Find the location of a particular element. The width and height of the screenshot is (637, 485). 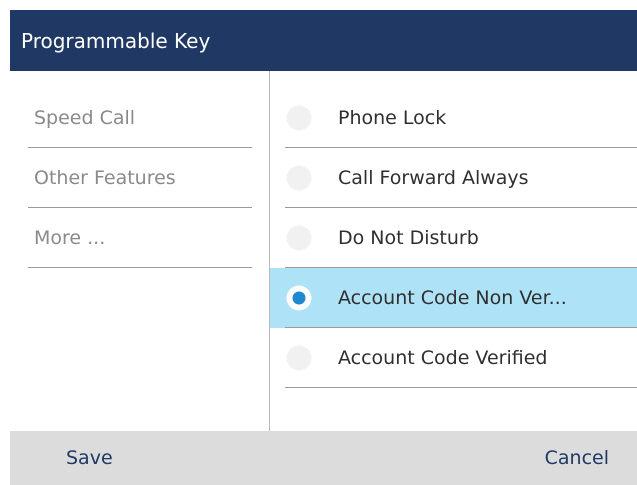

option-label: Do Not Disturb is located at coordinates (408, 238).